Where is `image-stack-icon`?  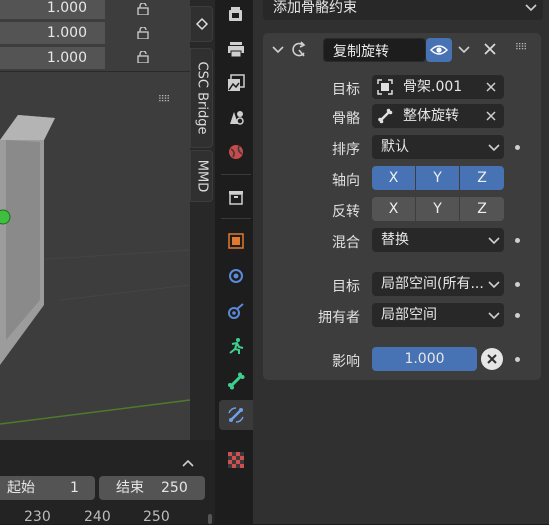 image-stack-icon is located at coordinates (236, 82).